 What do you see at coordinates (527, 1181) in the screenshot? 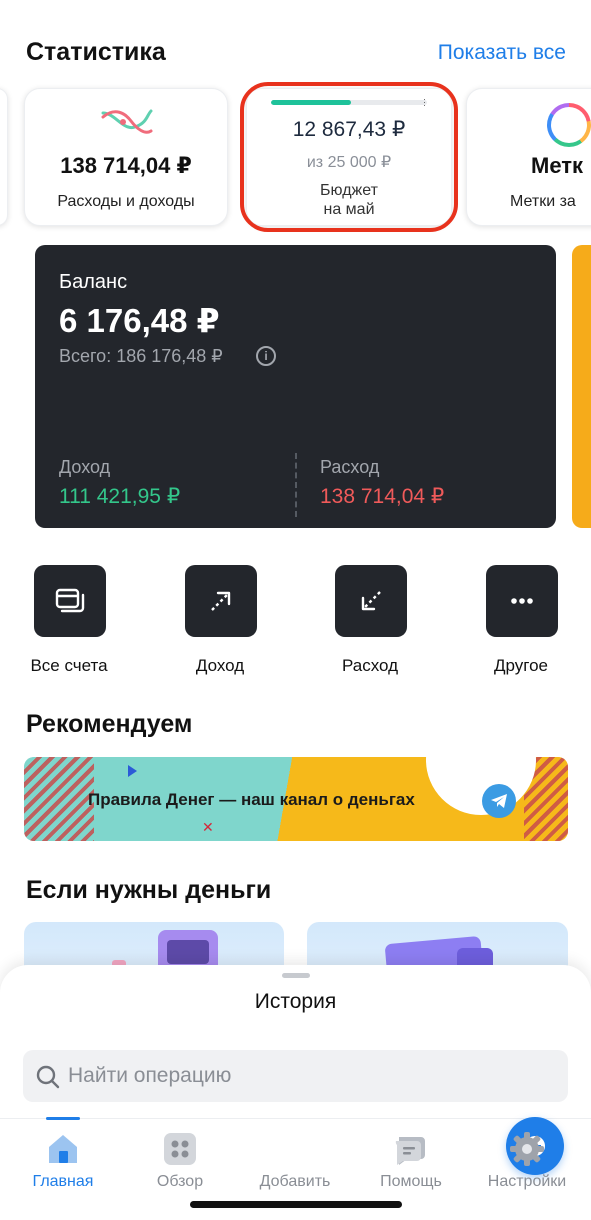
I see `tab-settings-label: Настройки` at bounding box center [527, 1181].